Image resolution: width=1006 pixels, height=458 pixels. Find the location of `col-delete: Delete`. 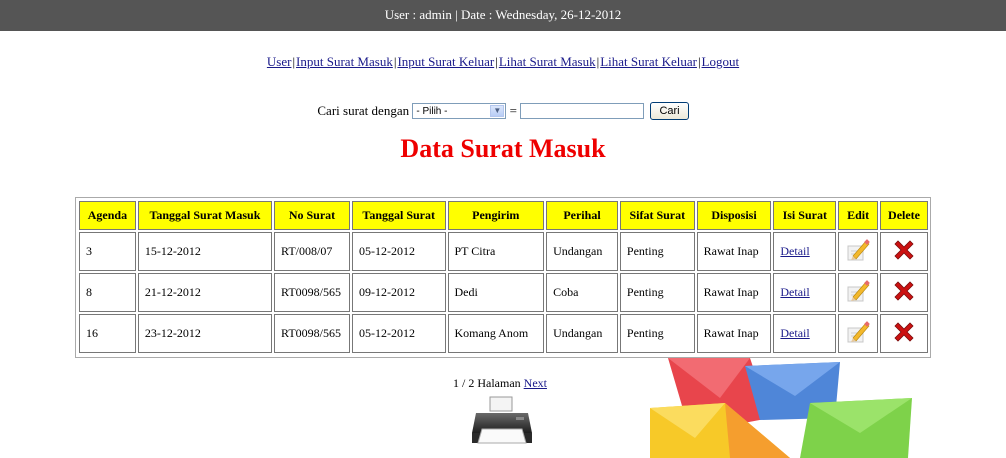

col-delete: Delete is located at coordinates (904, 215).